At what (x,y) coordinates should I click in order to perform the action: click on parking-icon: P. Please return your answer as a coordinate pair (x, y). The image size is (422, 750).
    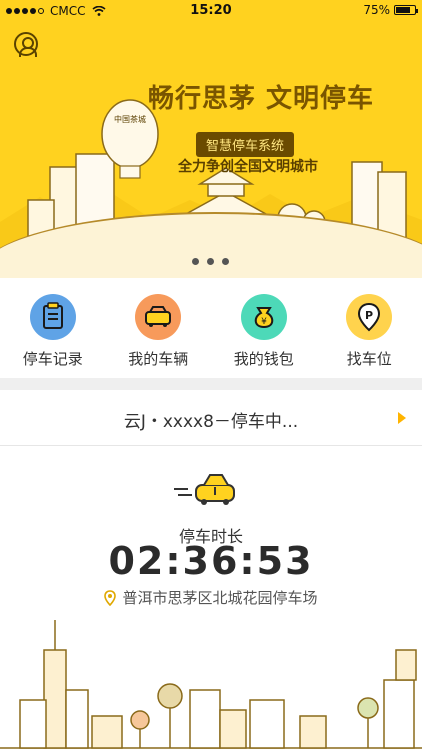
    Looking at the image, I should click on (369, 317).